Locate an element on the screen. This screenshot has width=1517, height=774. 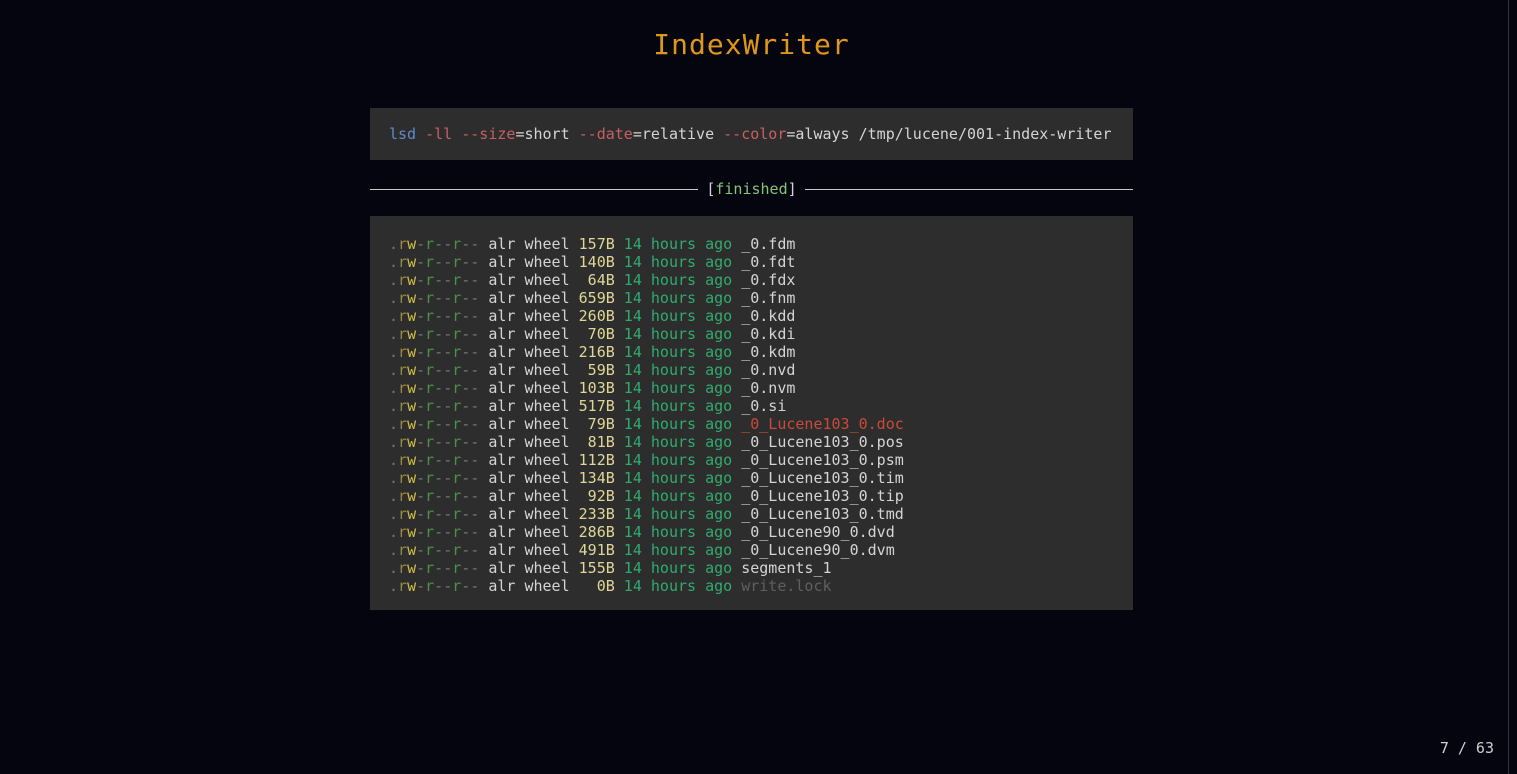
command-segment: --date is located at coordinates (605, 134).